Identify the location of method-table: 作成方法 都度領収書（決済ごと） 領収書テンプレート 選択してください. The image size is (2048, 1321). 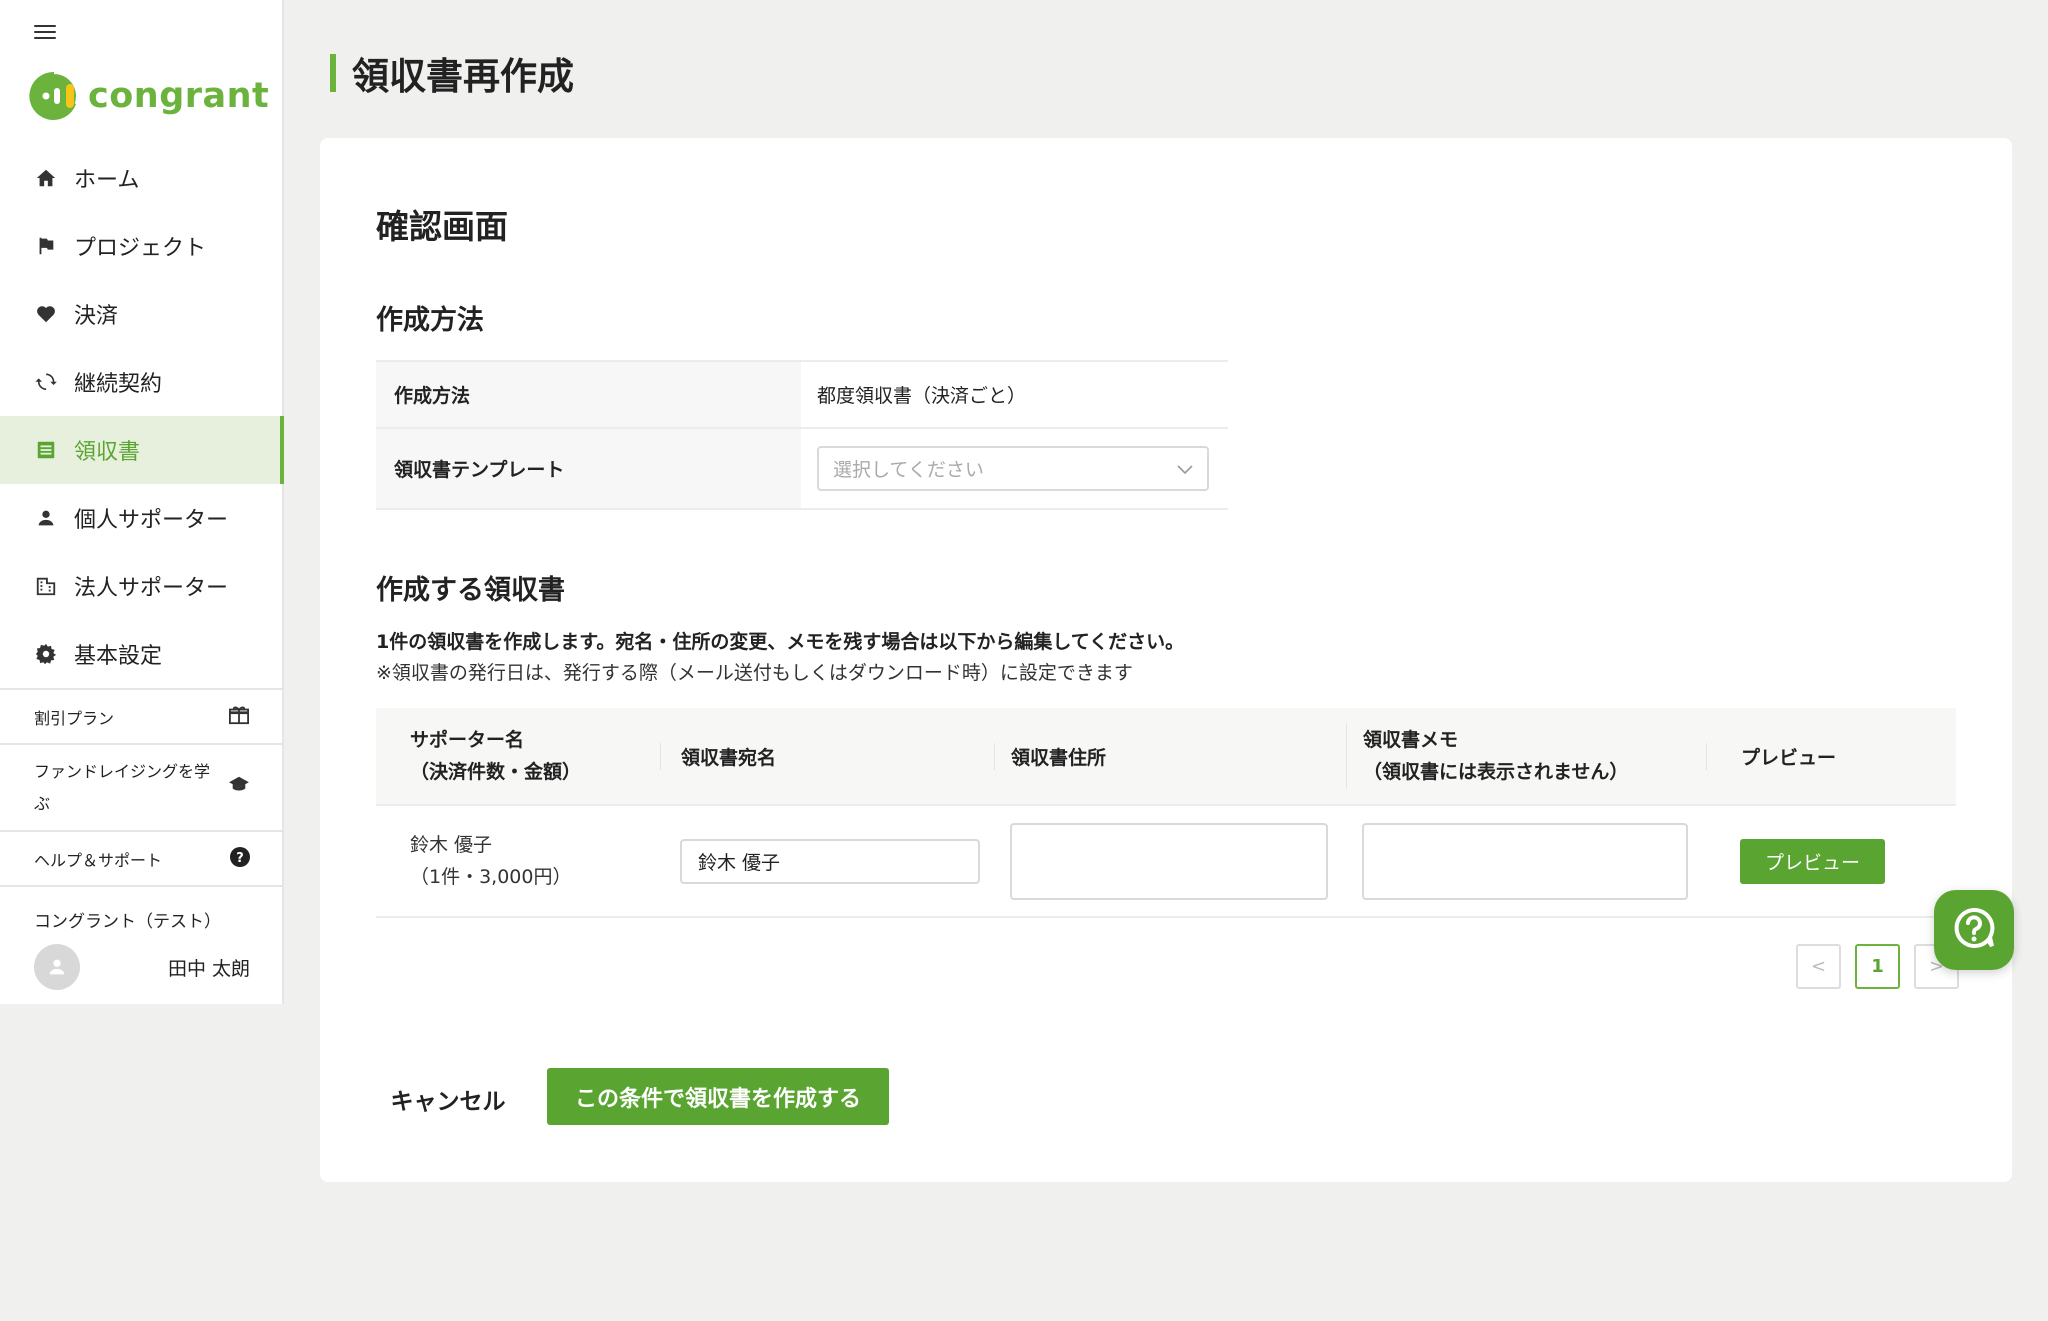
(802, 435).